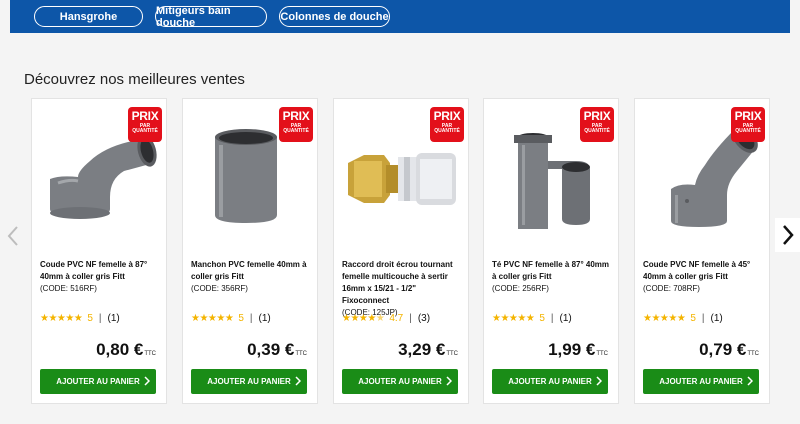 Image resolution: width=800 pixels, height=424 pixels. Describe the element at coordinates (68, 288) in the screenshot. I see `product-code: (CODE: 516RF)` at that location.